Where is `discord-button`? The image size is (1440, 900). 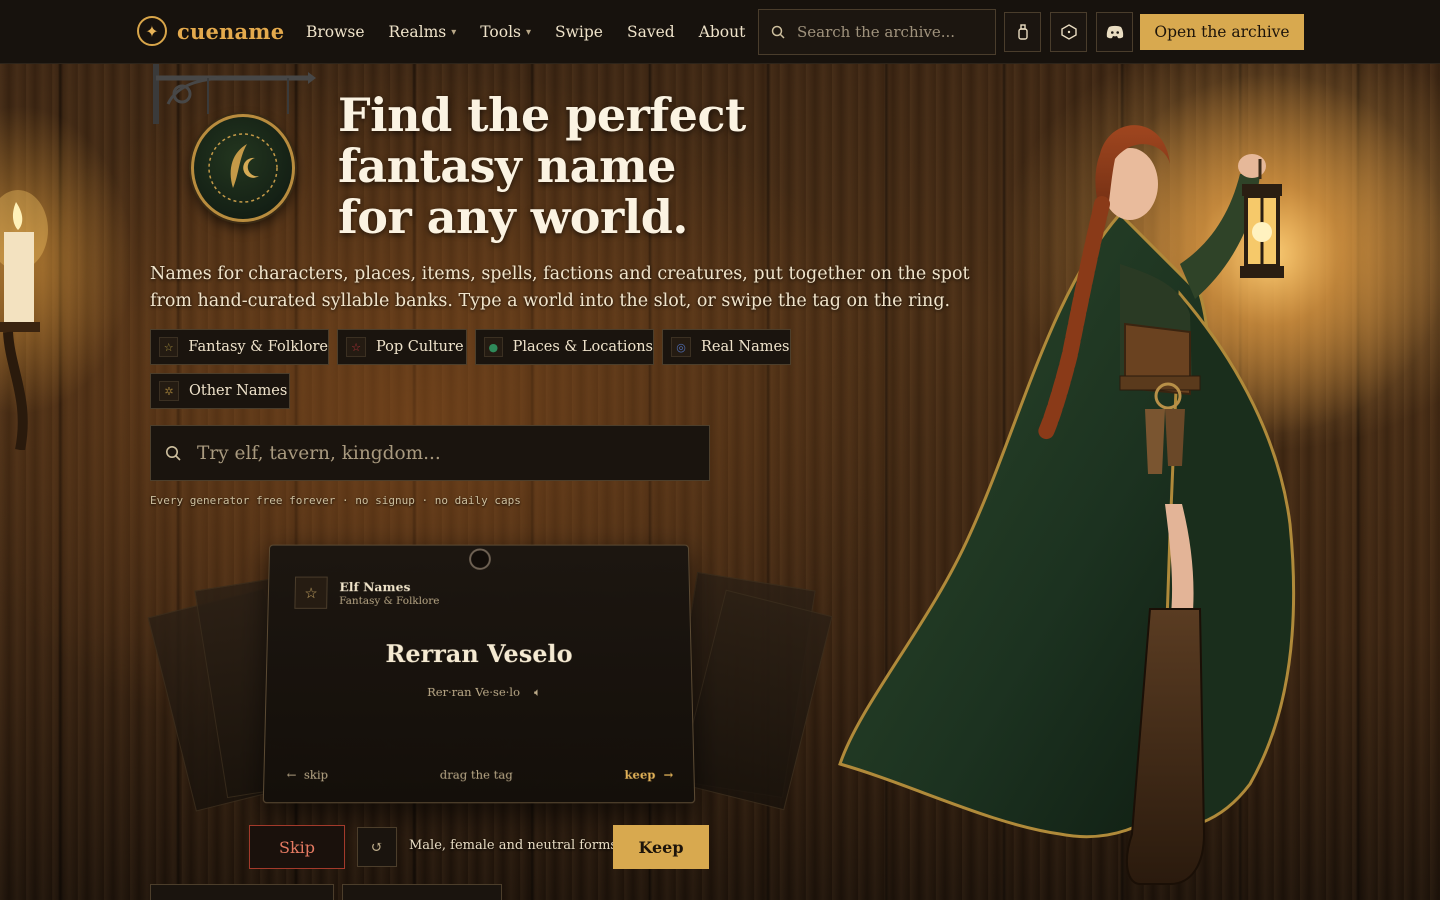
discord-button is located at coordinates (1114, 32).